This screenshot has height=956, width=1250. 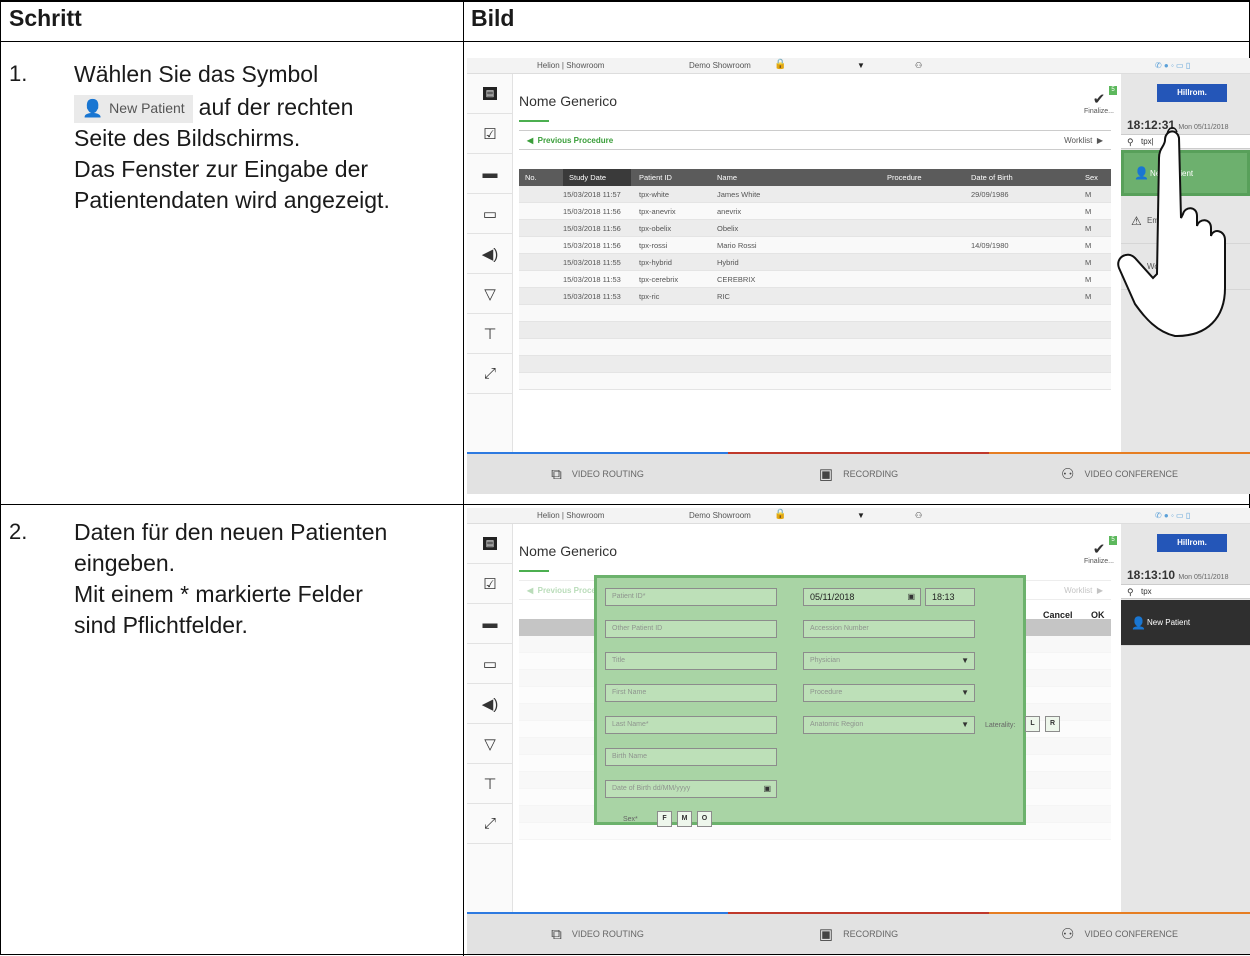 What do you see at coordinates (691, 725) in the screenshot?
I see `last-name-field: Last Name*` at bounding box center [691, 725].